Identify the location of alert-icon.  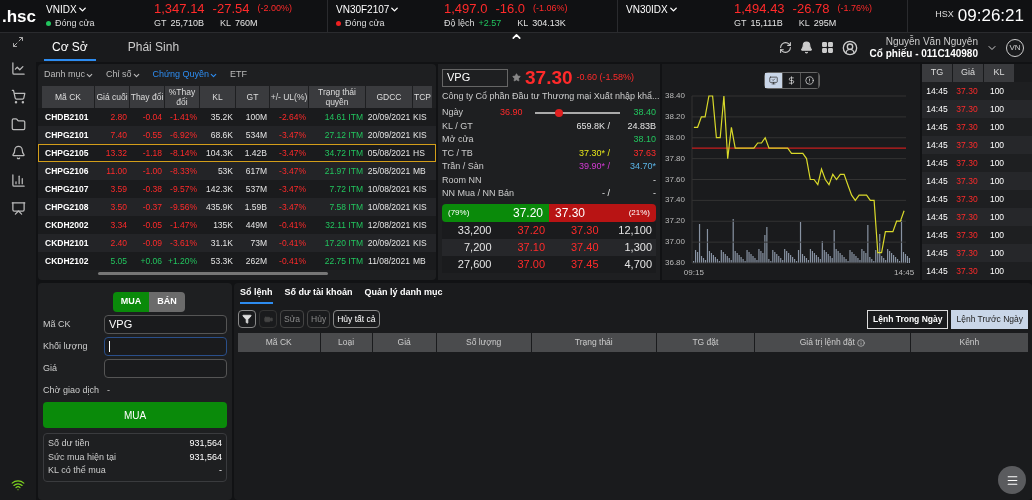
(809, 80).